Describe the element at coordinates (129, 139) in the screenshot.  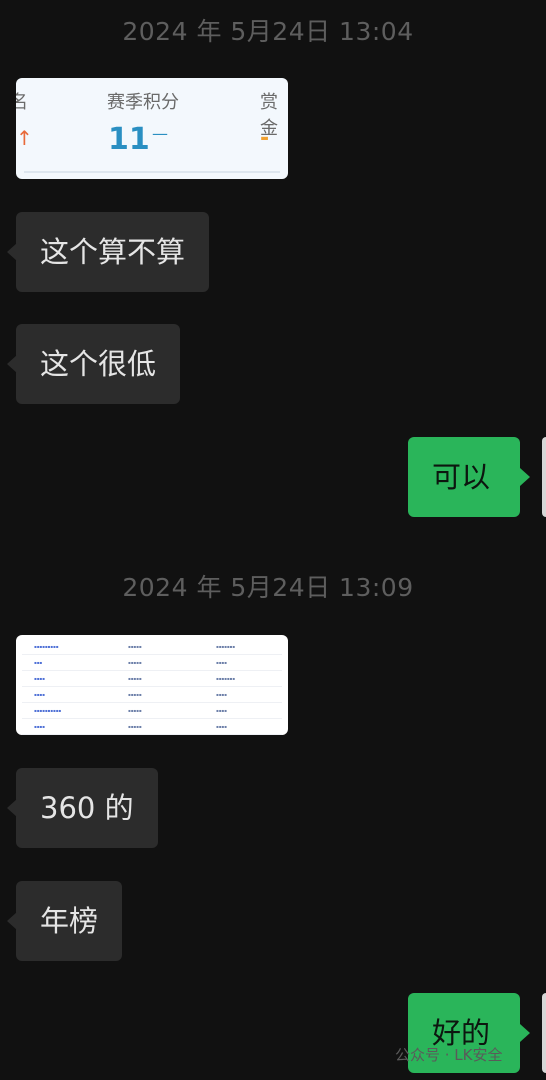
I see `season-points-value: 11` at that location.